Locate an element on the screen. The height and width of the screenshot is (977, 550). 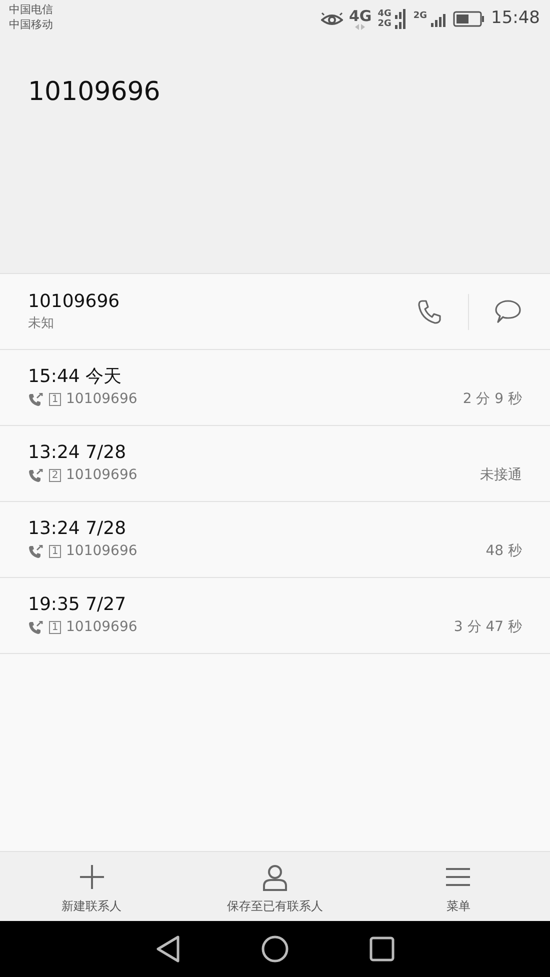
message-icon is located at coordinates (508, 311).